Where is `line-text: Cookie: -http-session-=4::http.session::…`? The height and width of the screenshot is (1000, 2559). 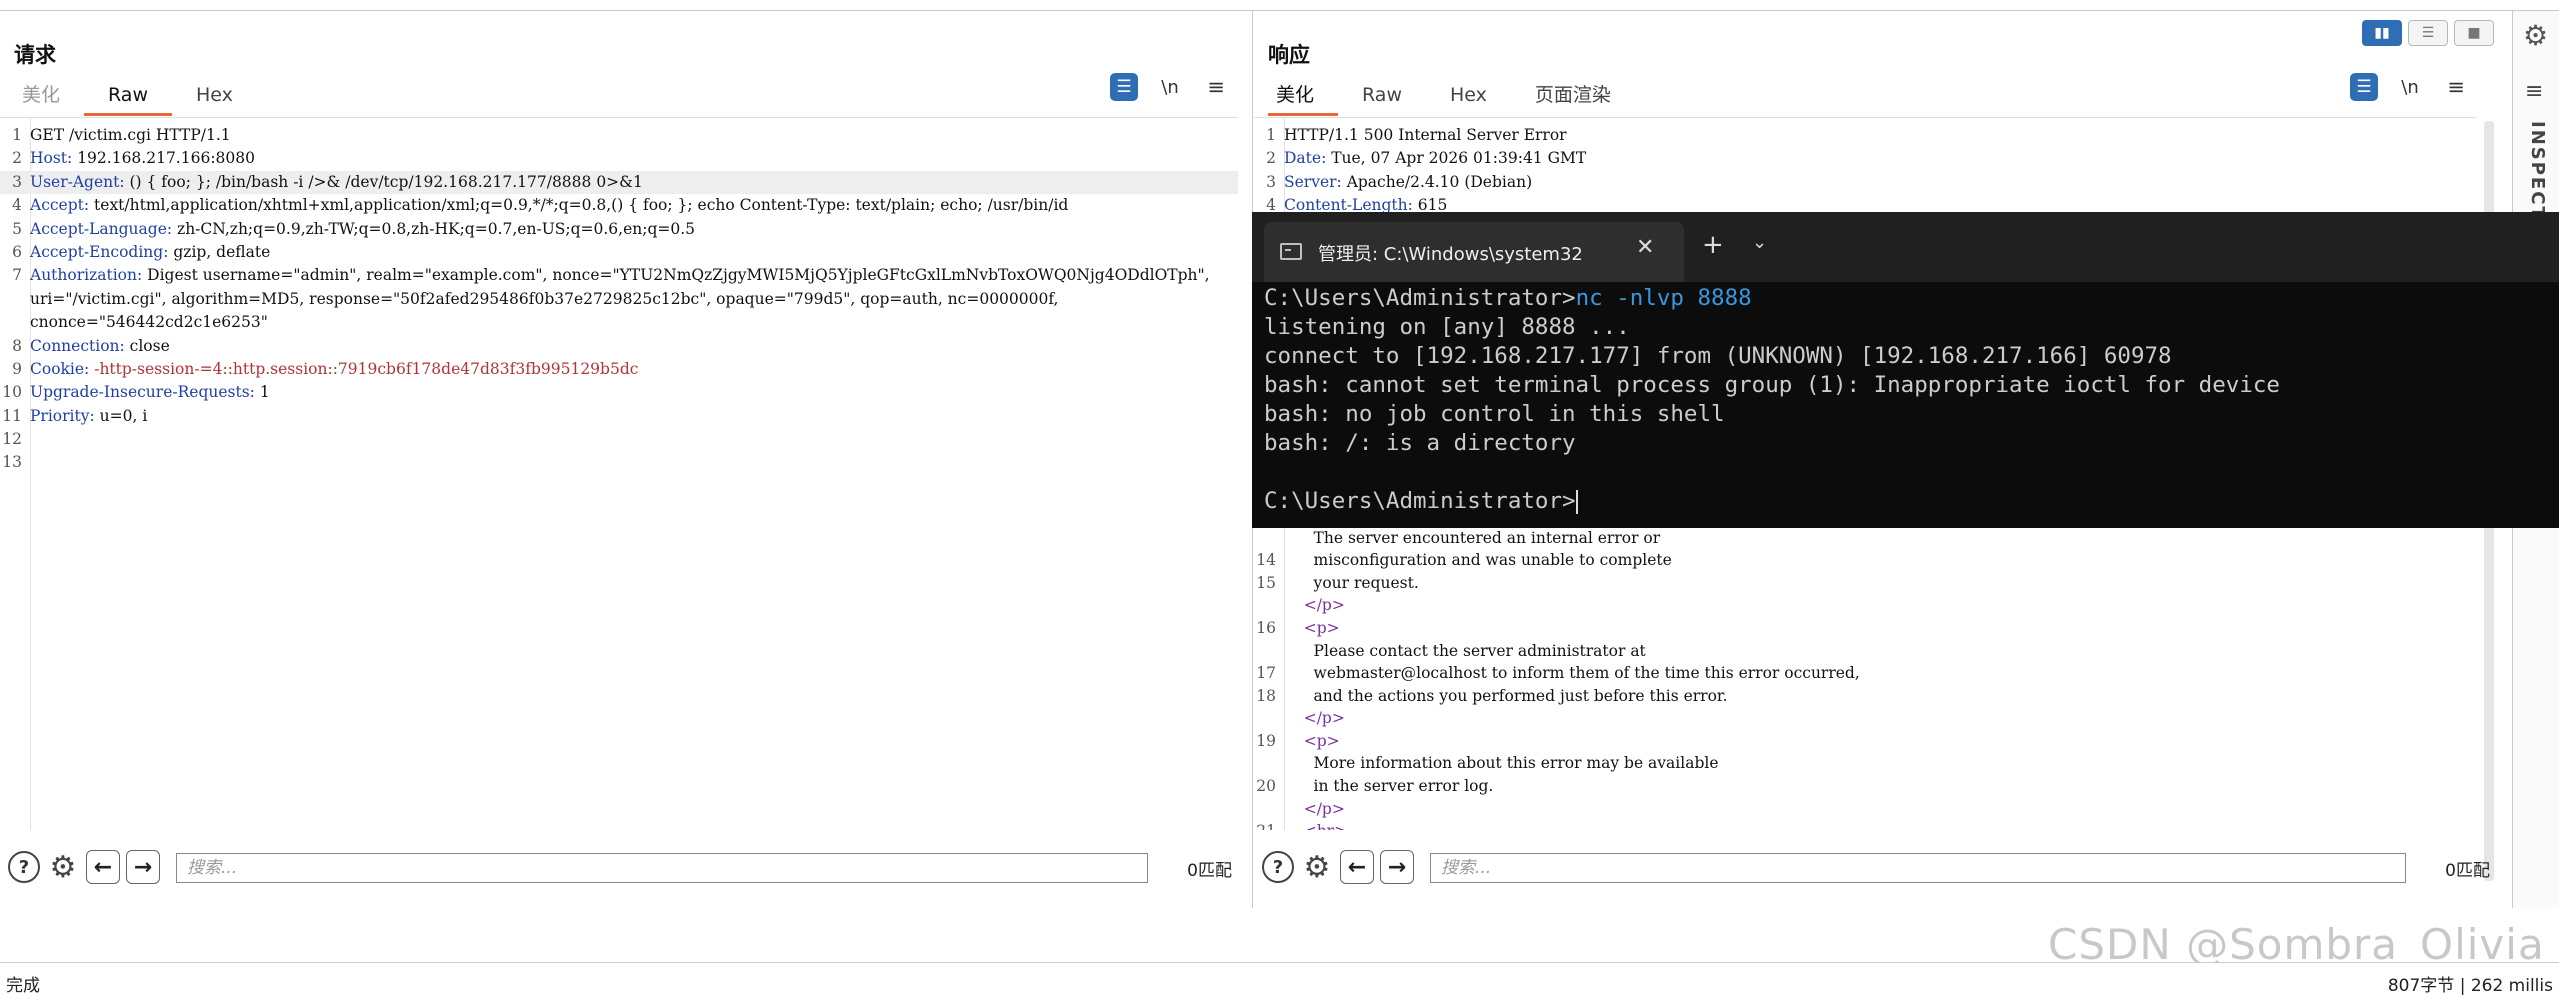
line-text: Cookie: -http-session-=4::http.session::… is located at coordinates (334, 369).